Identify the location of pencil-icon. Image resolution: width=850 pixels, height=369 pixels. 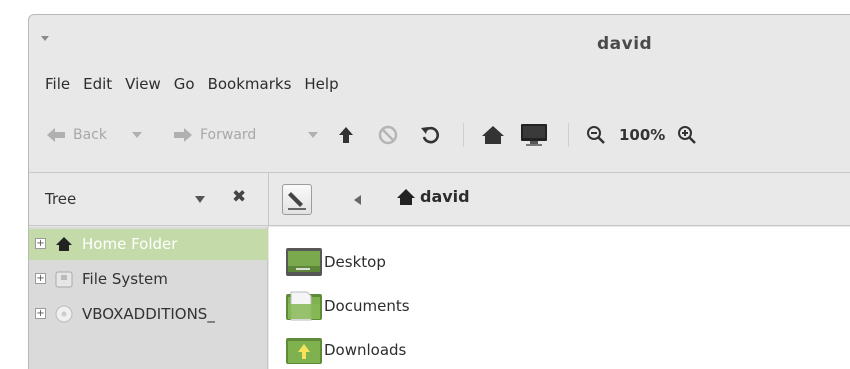
(297, 201).